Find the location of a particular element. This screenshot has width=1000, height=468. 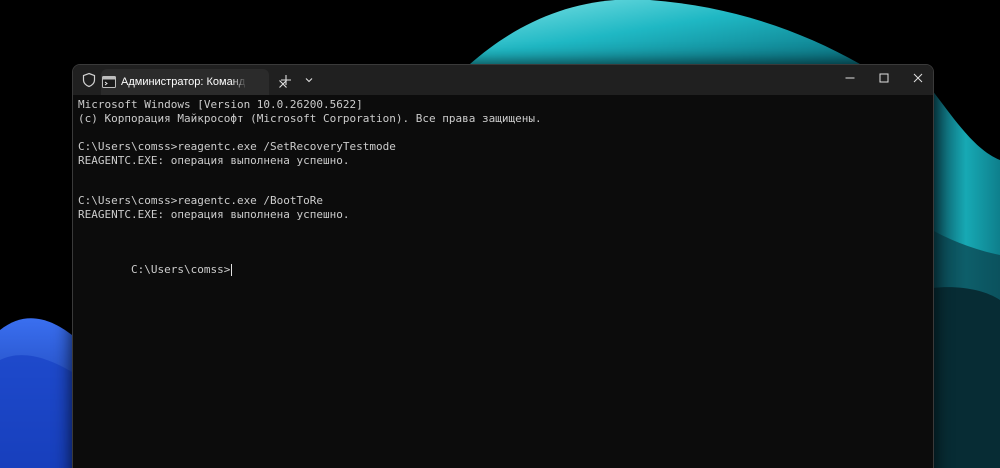

plus-icon is located at coordinates (286, 80).